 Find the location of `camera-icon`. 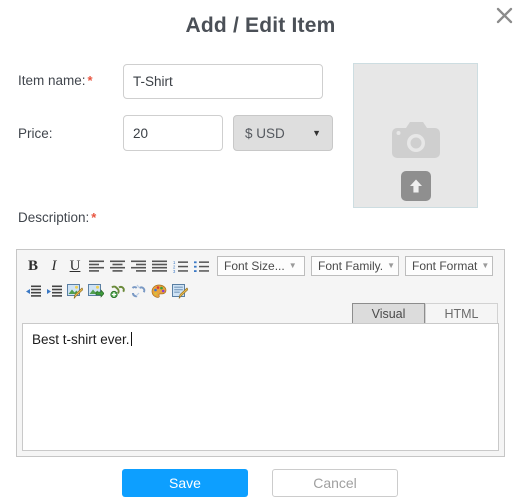

camera-icon is located at coordinates (415, 140).